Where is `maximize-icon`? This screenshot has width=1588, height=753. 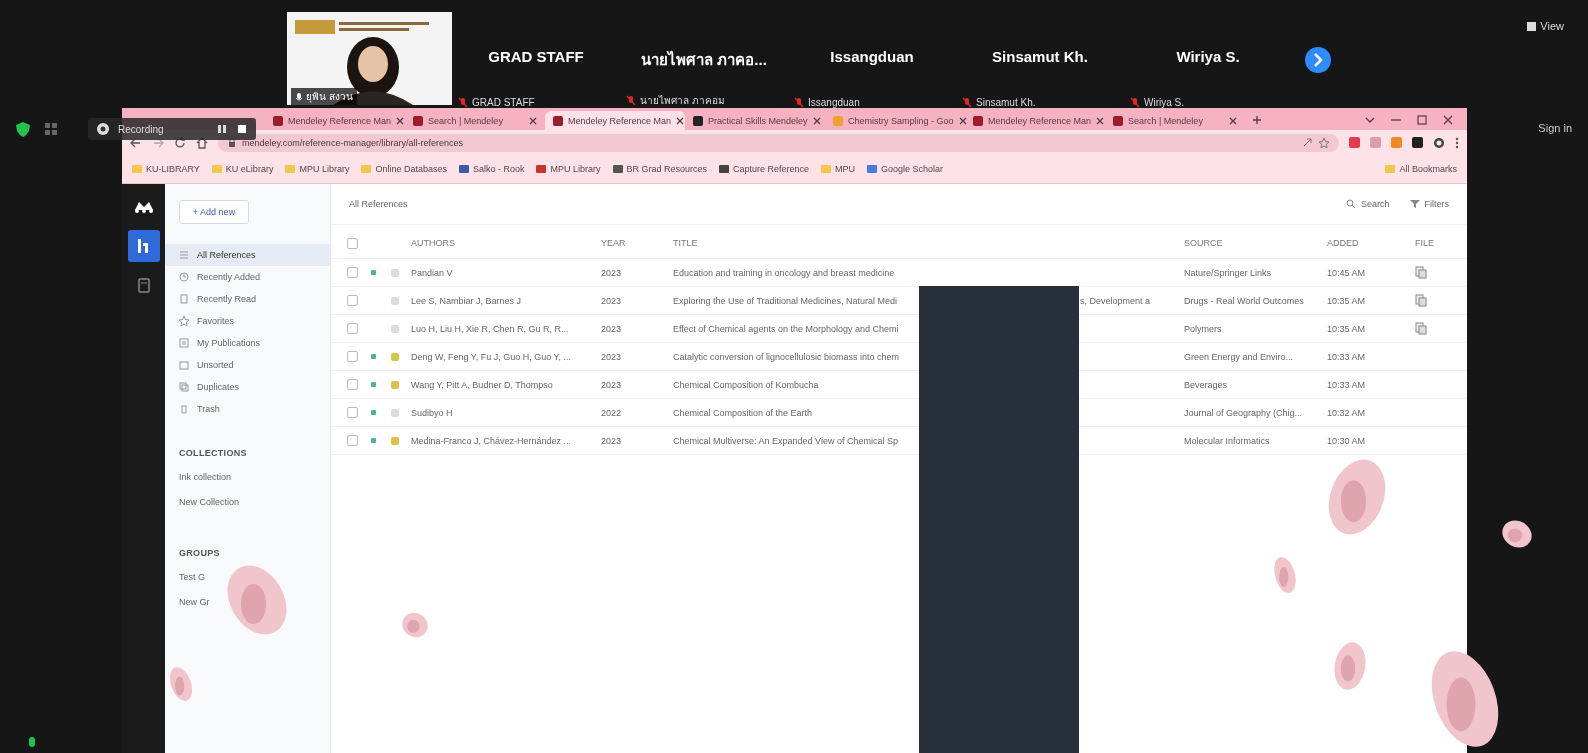
maximize-icon is located at coordinates (1422, 120).